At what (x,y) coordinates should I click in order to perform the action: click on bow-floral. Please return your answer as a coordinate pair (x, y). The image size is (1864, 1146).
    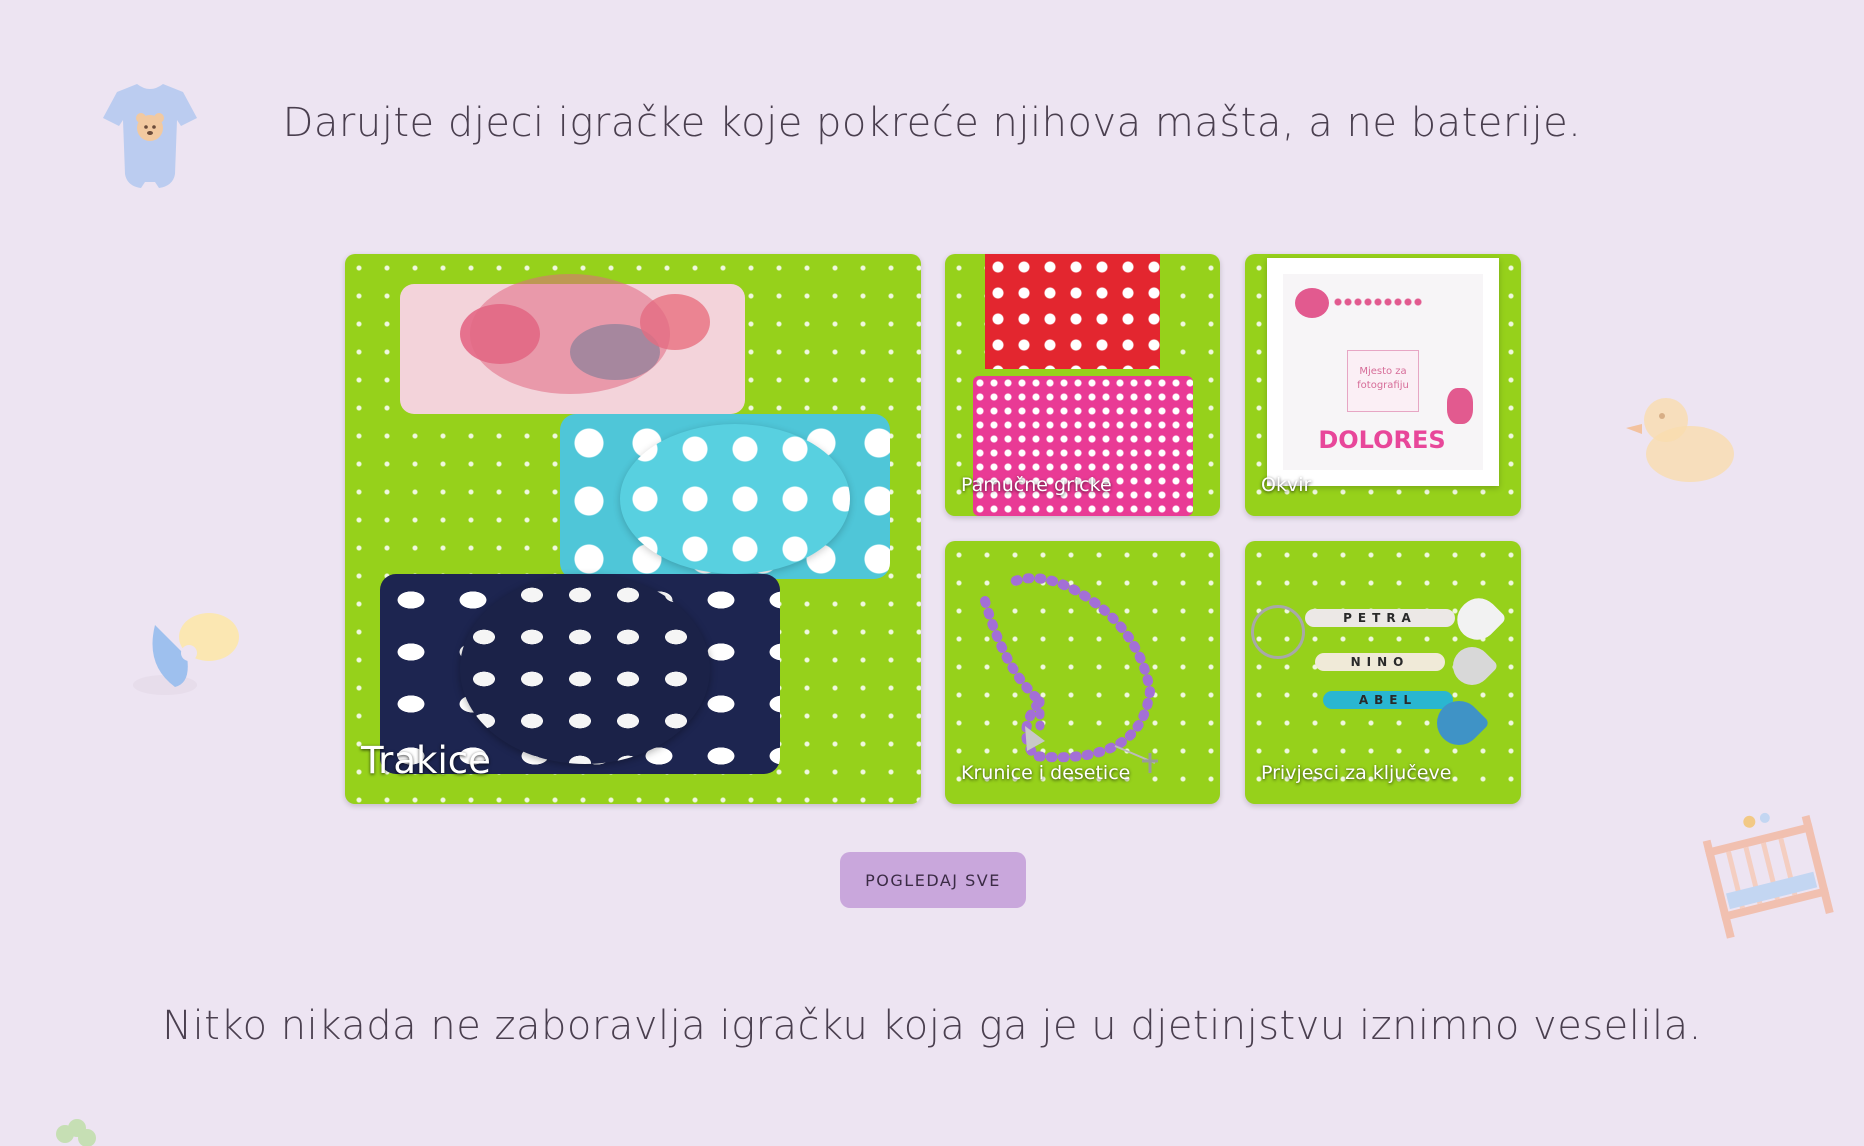
    Looking at the image, I should click on (570, 334).